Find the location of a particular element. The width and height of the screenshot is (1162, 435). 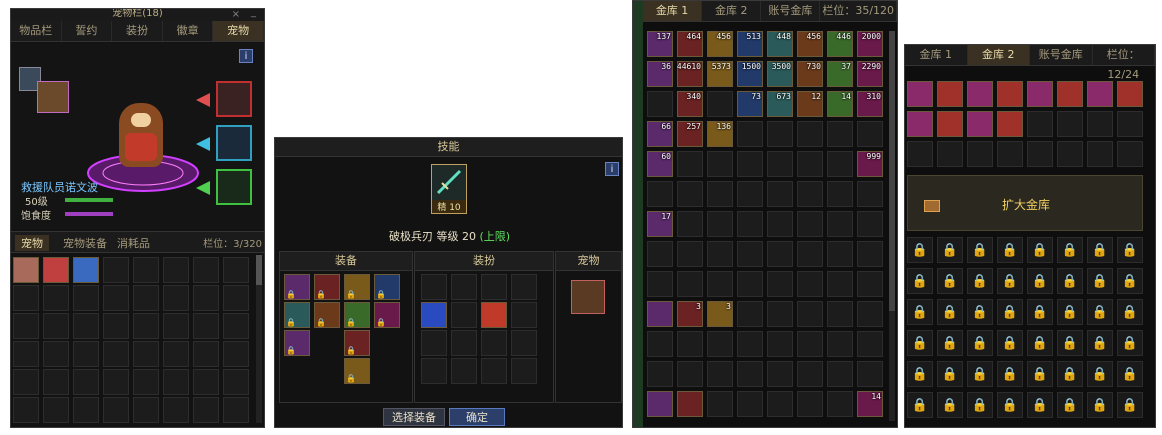

vault-item-icon: 448 is located at coordinates (780, 44).